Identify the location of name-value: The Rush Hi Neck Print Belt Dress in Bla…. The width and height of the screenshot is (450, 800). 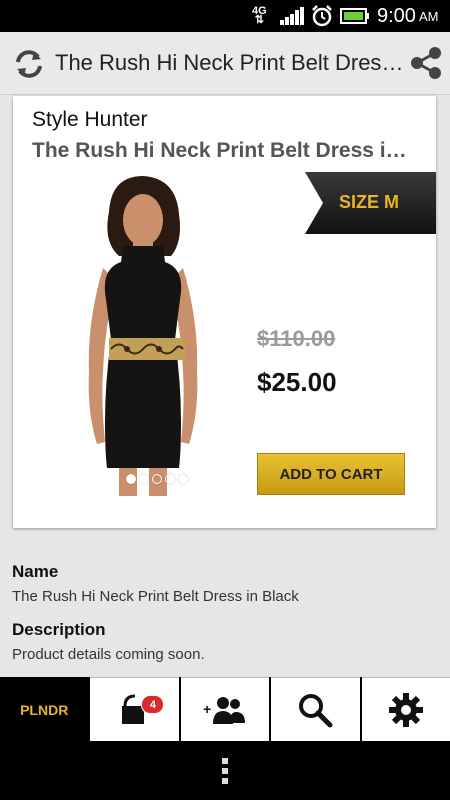
(155, 596).